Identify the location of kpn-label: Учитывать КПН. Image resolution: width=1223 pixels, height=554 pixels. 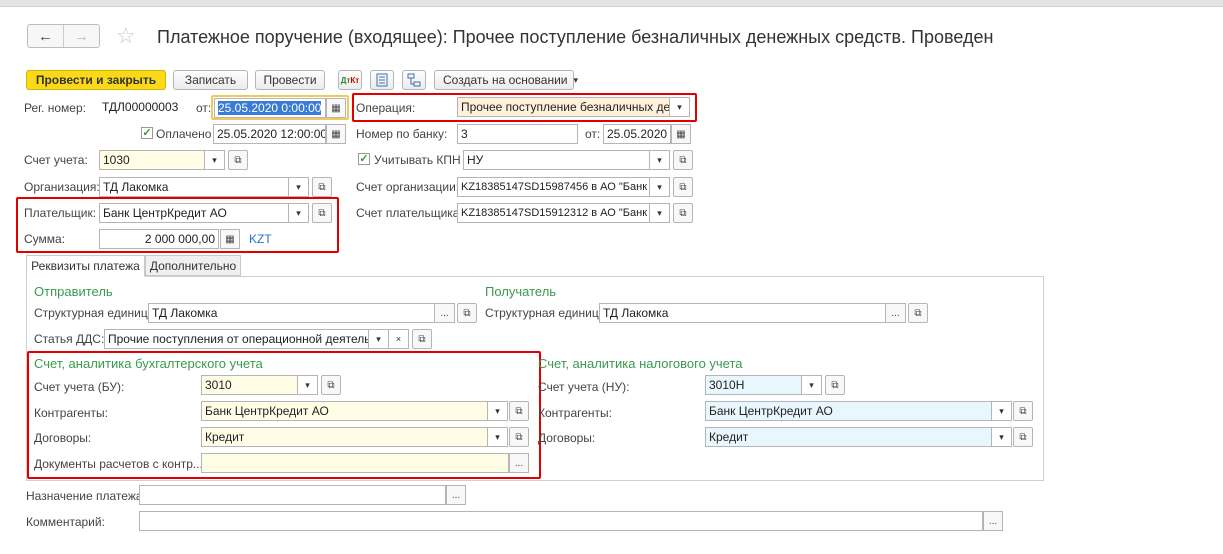
(417, 160).